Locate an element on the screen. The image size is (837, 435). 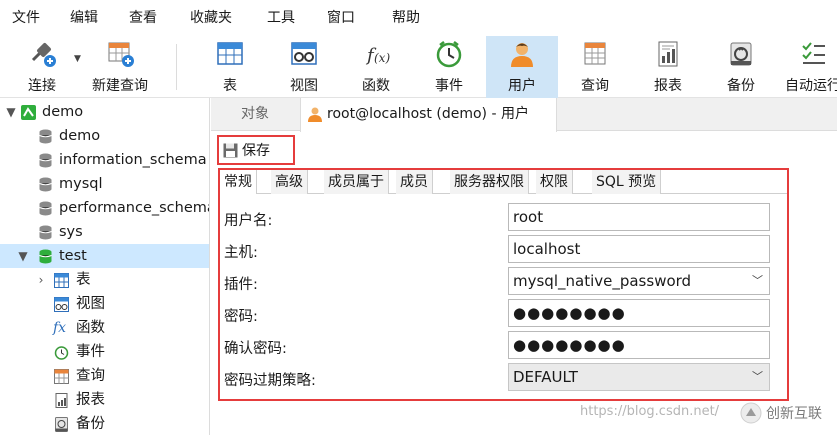
menu-file: 文件 is located at coordinates (23, 18).